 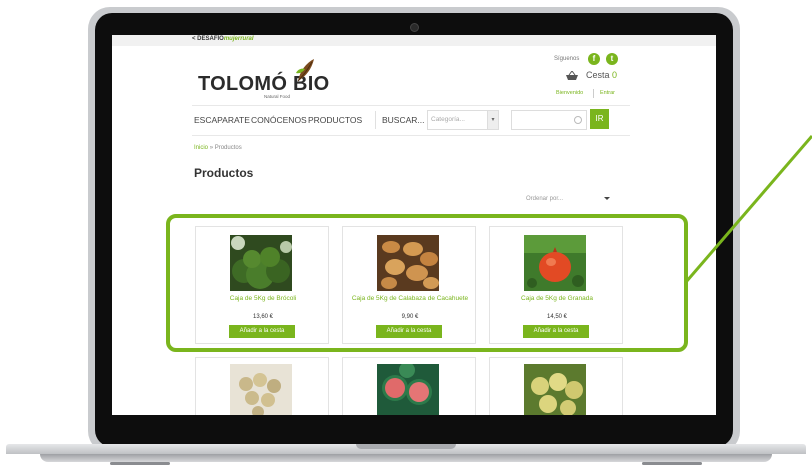 What do you see at coordinates (599, 119) in the screenshot?
I see `go-button: IR` at bounding box center [599, 119].